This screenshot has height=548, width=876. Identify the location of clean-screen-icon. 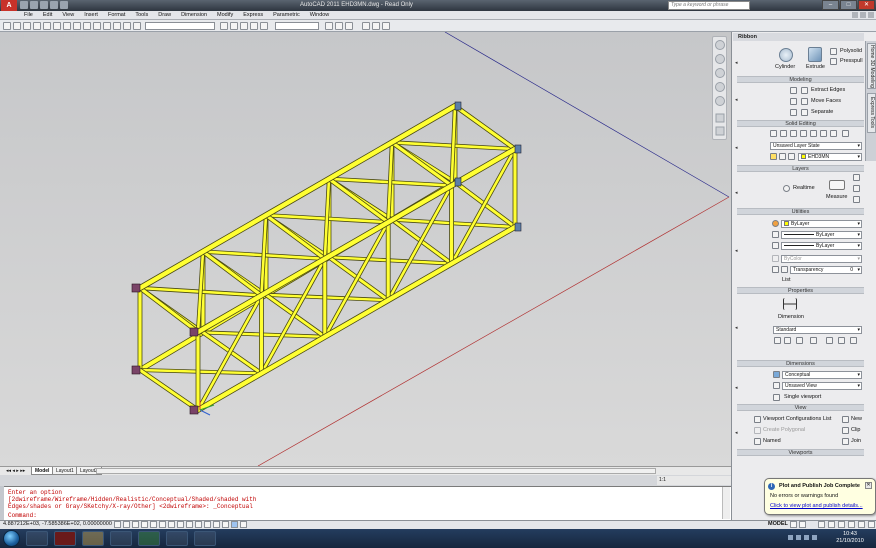
(871, 524).